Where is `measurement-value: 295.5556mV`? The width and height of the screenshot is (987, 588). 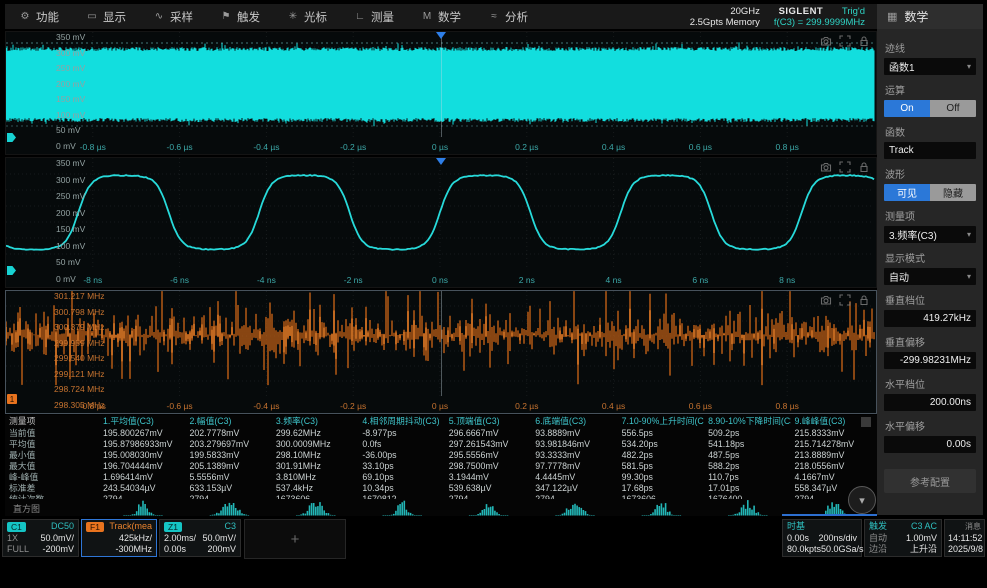
measurement-value: 295.5556mV is located at coordinates (473, 455).